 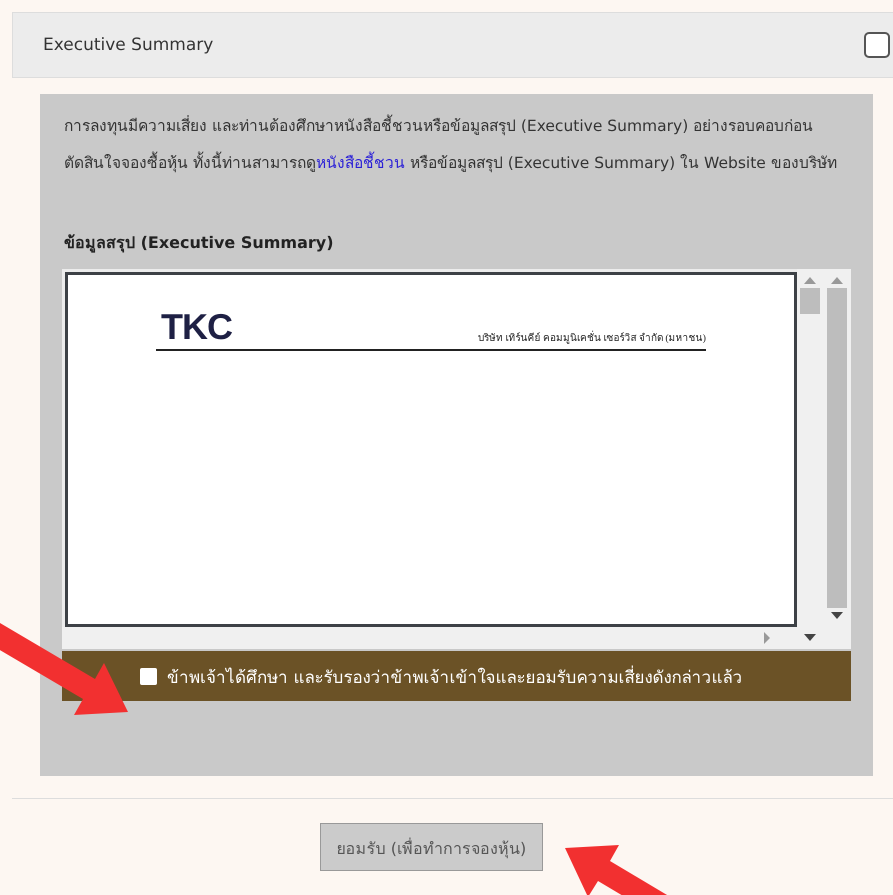 What do you see at coordinates (810, 459) in the screenshot?
I see `inner-scrollbar` at bounding box center [810, 459].